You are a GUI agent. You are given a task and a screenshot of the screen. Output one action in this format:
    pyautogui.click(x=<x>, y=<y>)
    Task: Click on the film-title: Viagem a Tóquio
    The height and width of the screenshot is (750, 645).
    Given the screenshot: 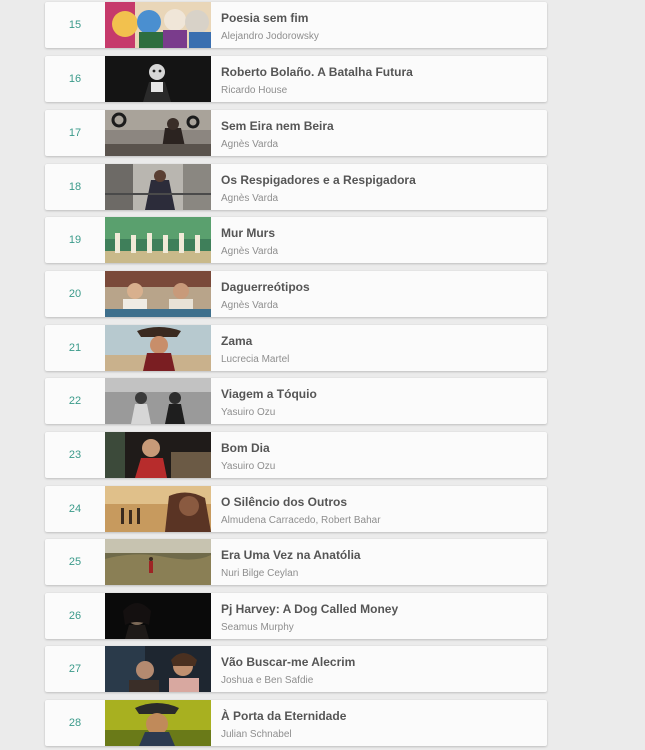 What is the action you would take?
    pyautogui.click(x=269, y=394)
    